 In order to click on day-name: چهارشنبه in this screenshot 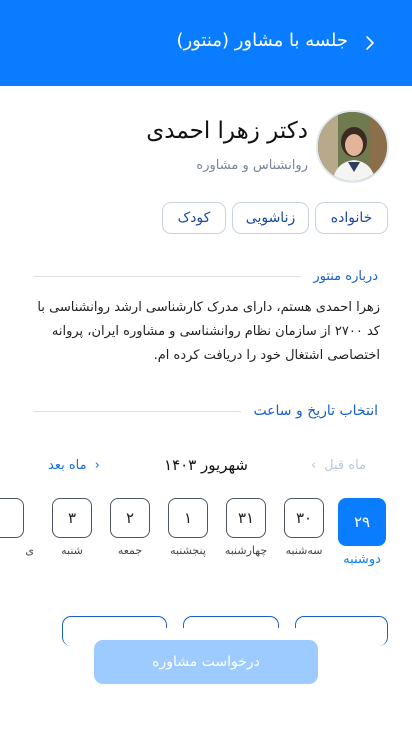, I will do `click(246, 550)`.